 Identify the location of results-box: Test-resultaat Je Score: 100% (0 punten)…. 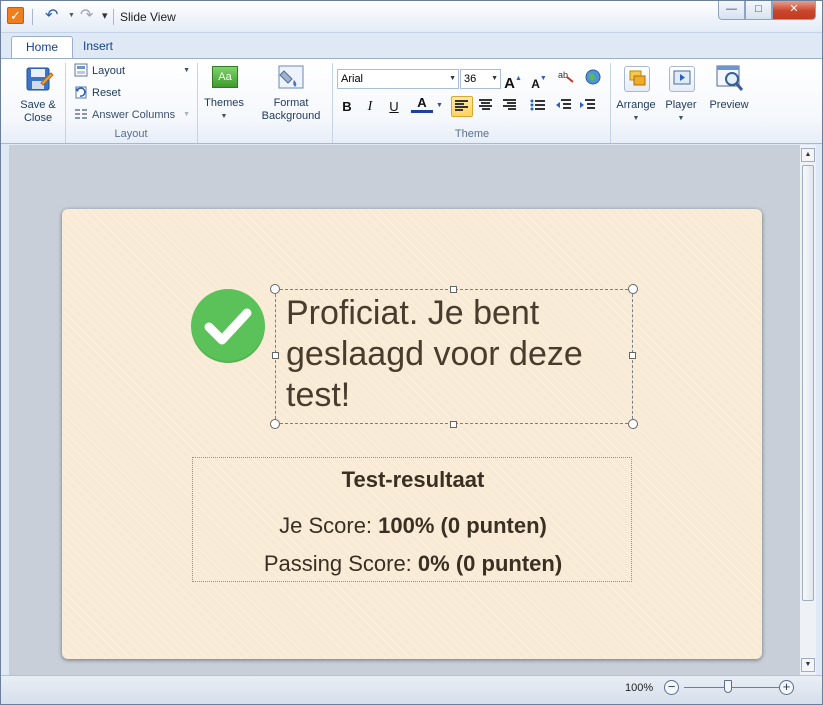
(412, 519).